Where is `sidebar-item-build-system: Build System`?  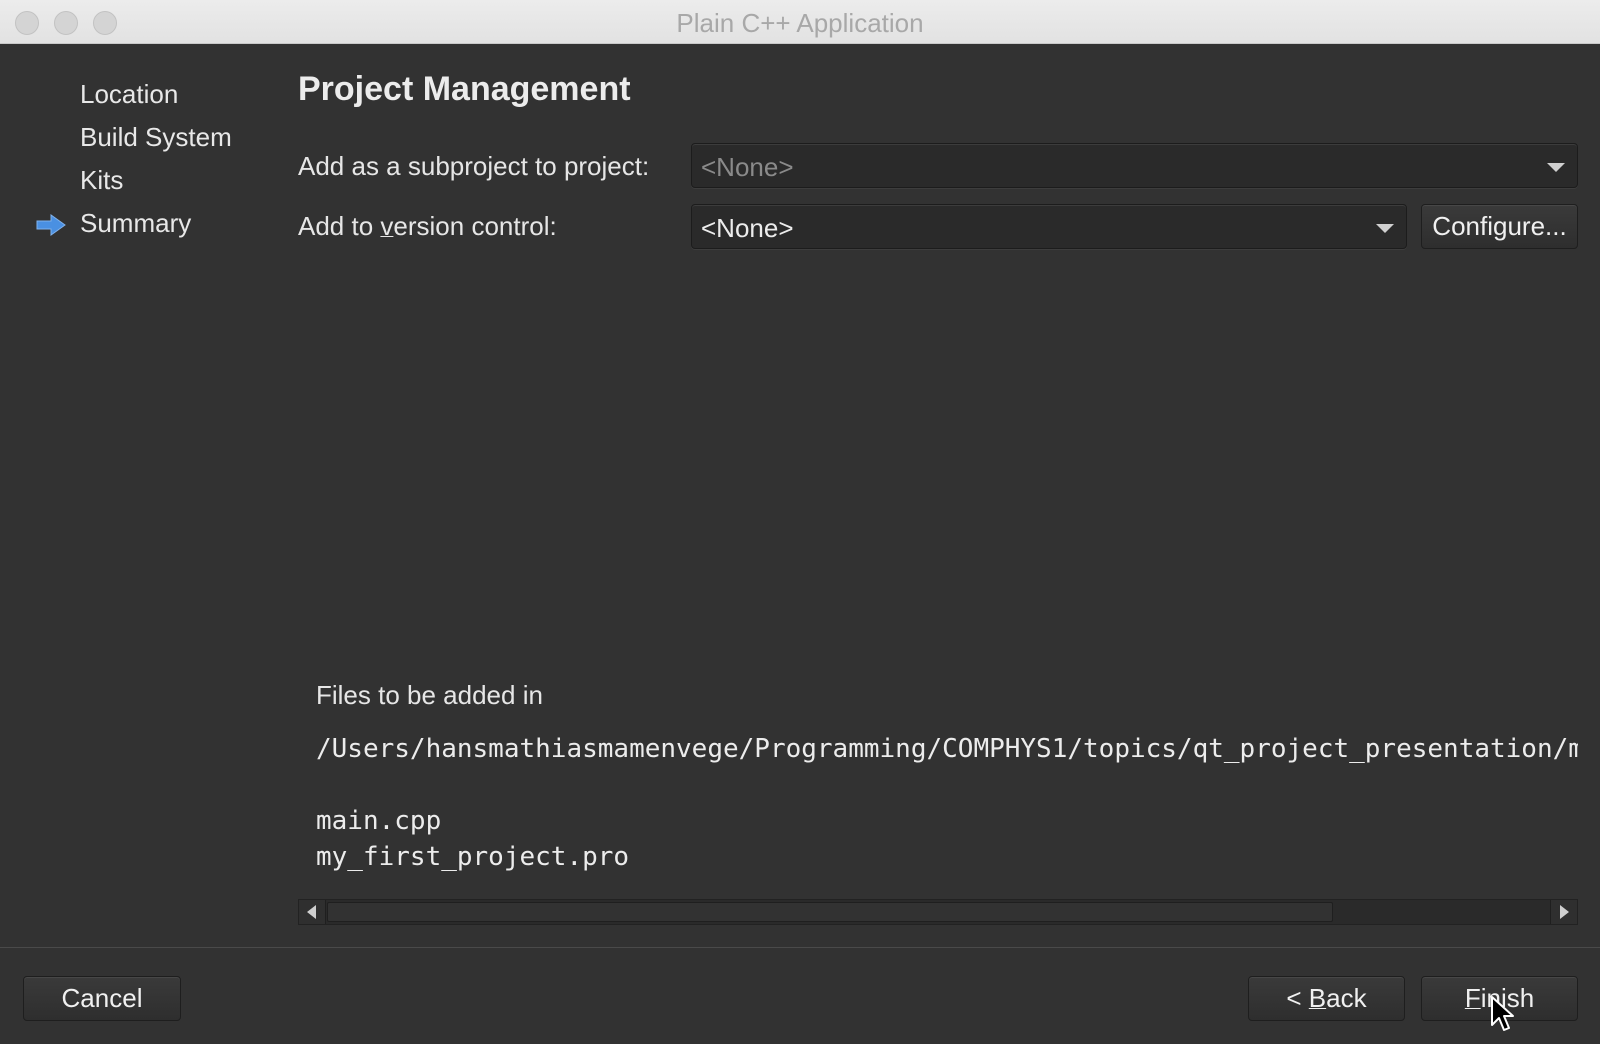
sidebar-item-build-system: Build System is located at coordinates (156, 137).